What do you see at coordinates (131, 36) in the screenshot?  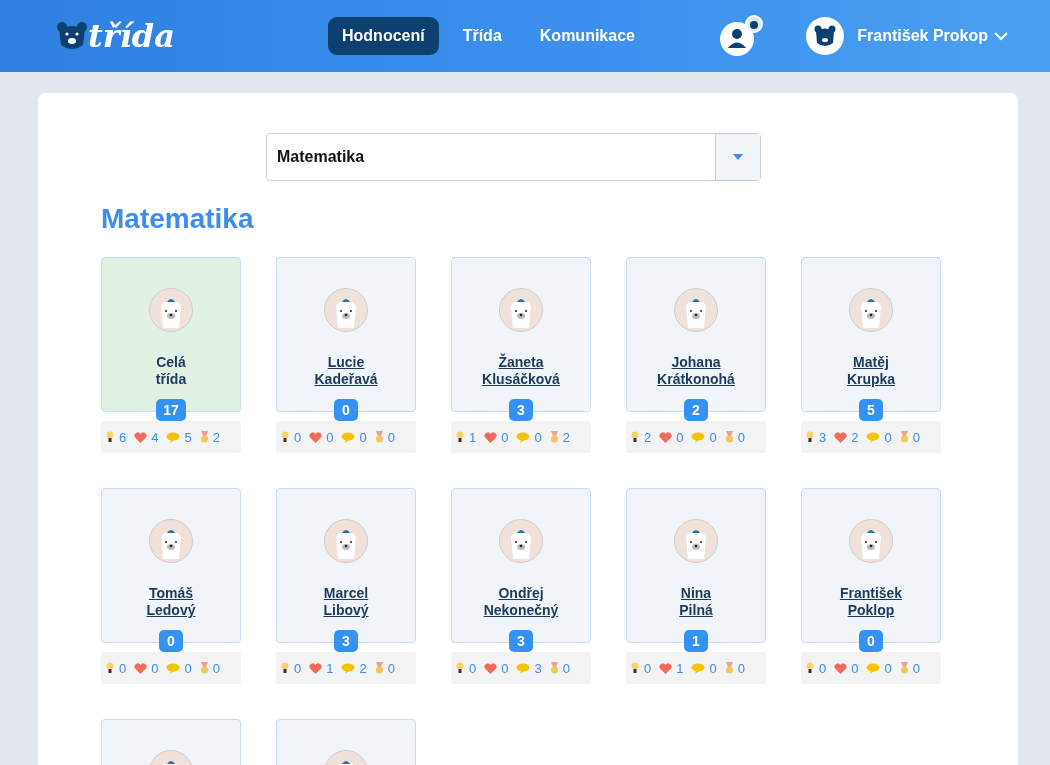 I see `logo-text: třída` at bounding box center [131, 36].